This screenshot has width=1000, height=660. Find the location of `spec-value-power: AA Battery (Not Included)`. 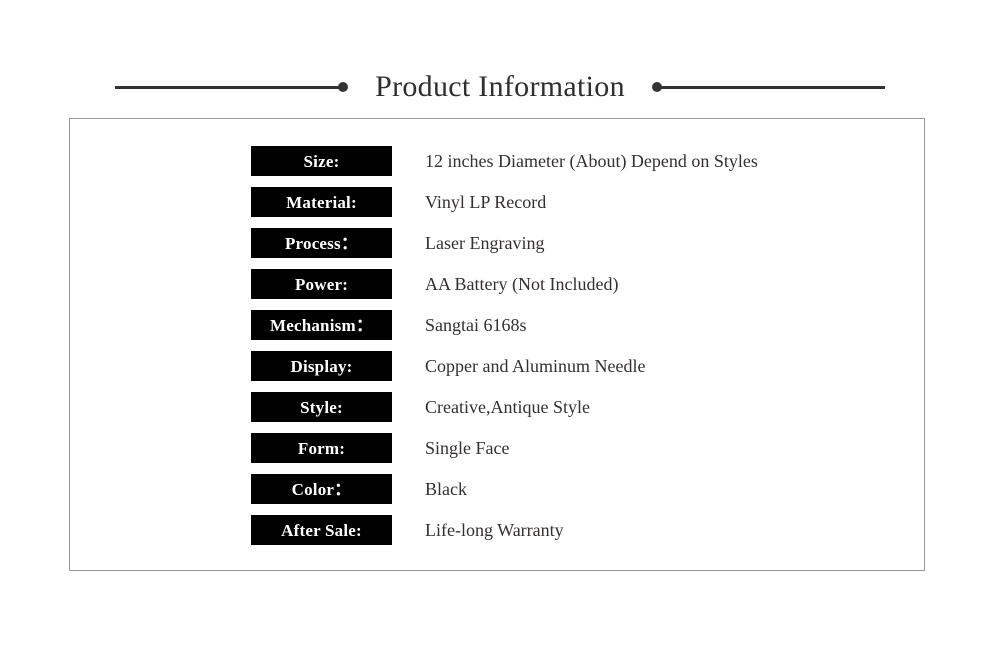

spec-value-power: AA Battery (Not Included) is located at coordinates (522, 284).